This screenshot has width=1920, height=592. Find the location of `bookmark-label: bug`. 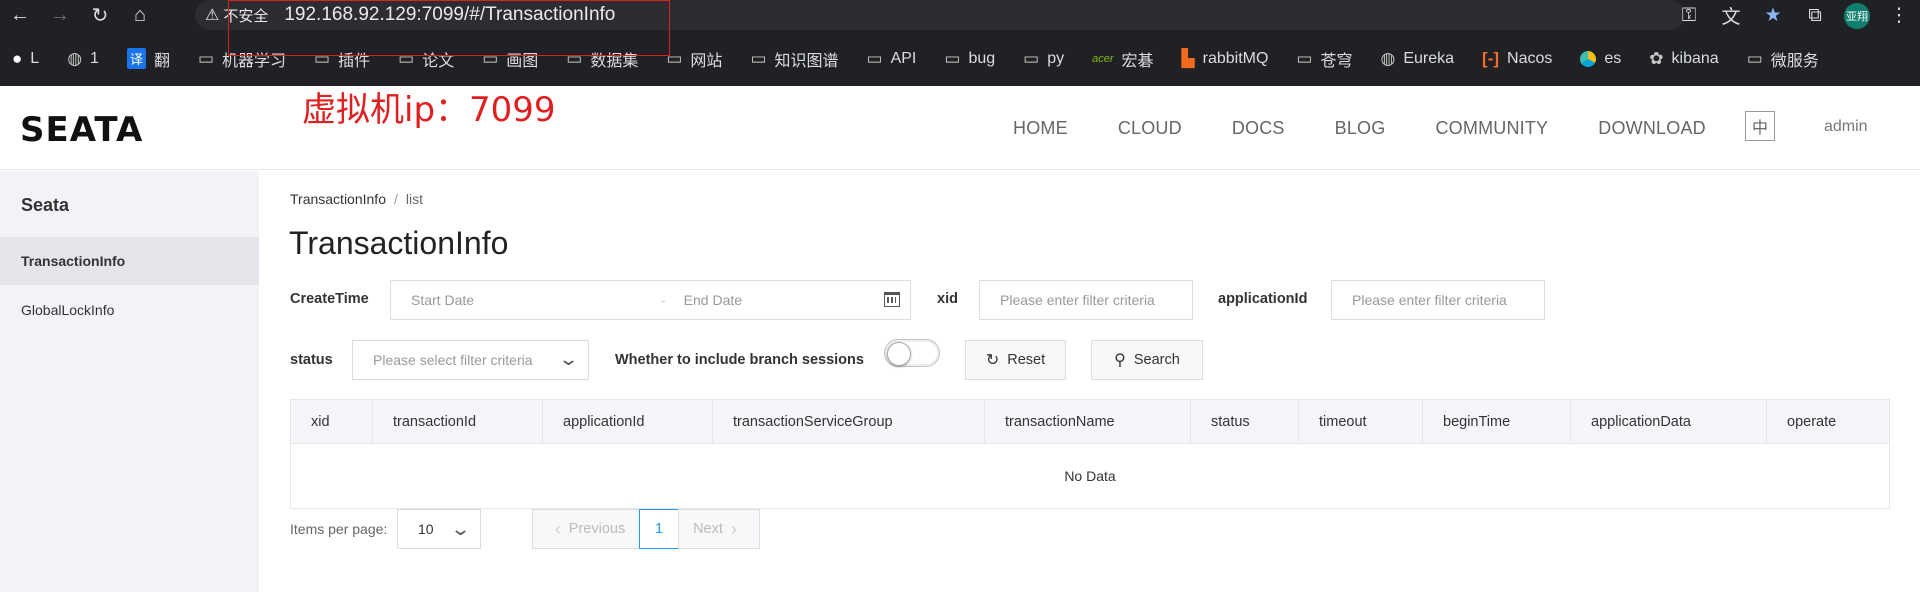

bookmark-label: bug is located at coordinates (982, 58).